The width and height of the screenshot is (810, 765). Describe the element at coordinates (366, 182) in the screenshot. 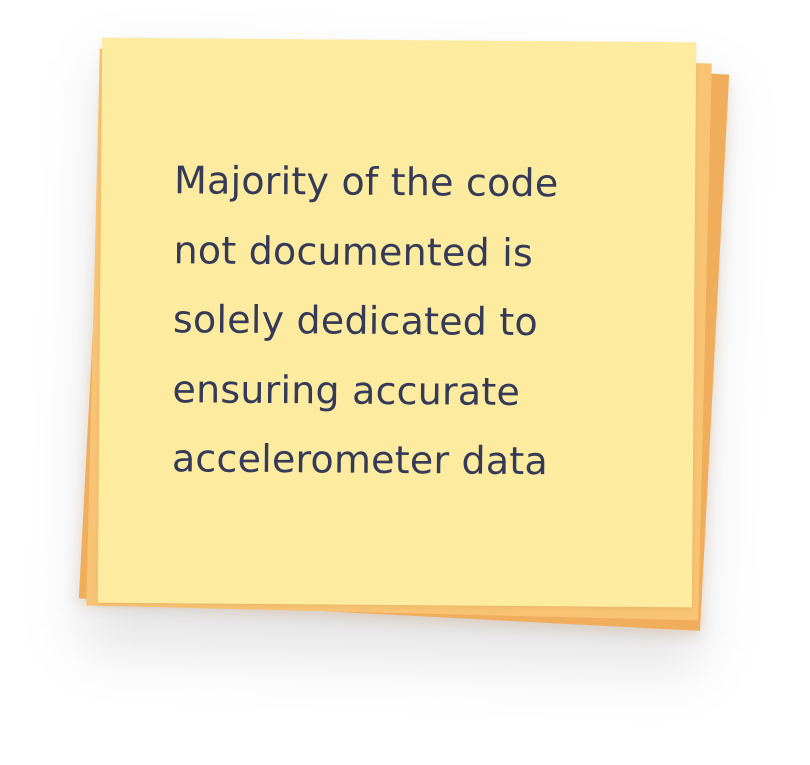

I see `sticky-note-line-1: Majority of the code` at that location.